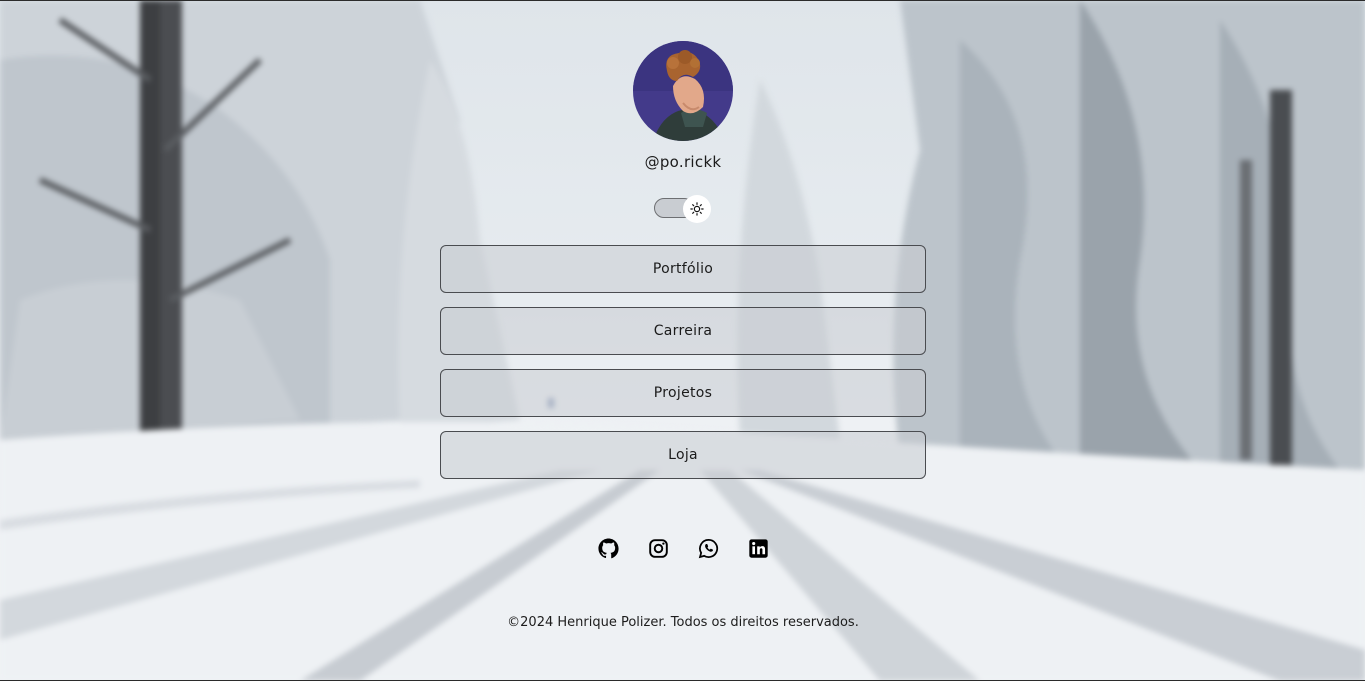 Image resolution: width=1365 pixels, height=681 pixels. What do you see at coordinates (684, 548) in the screenshot?
I see `social-links` at bounding box center [684, 548].